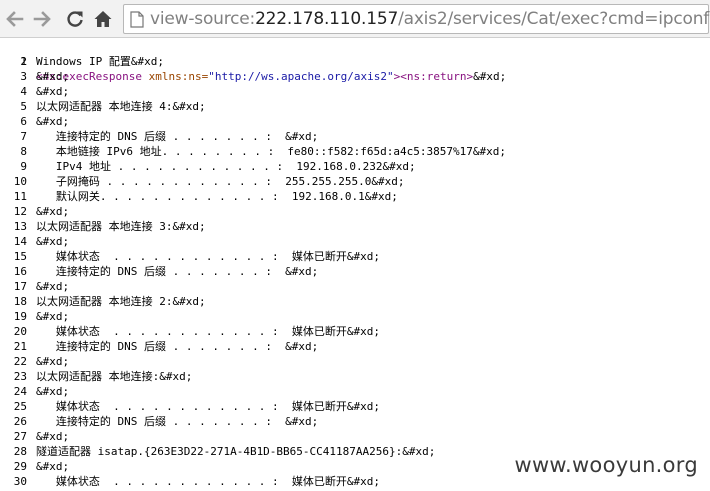 This screenshot has width=710, height=491. I want to click on line-content: 以太网适配器 本地连接 3:&#xd;, so click(121, 226).